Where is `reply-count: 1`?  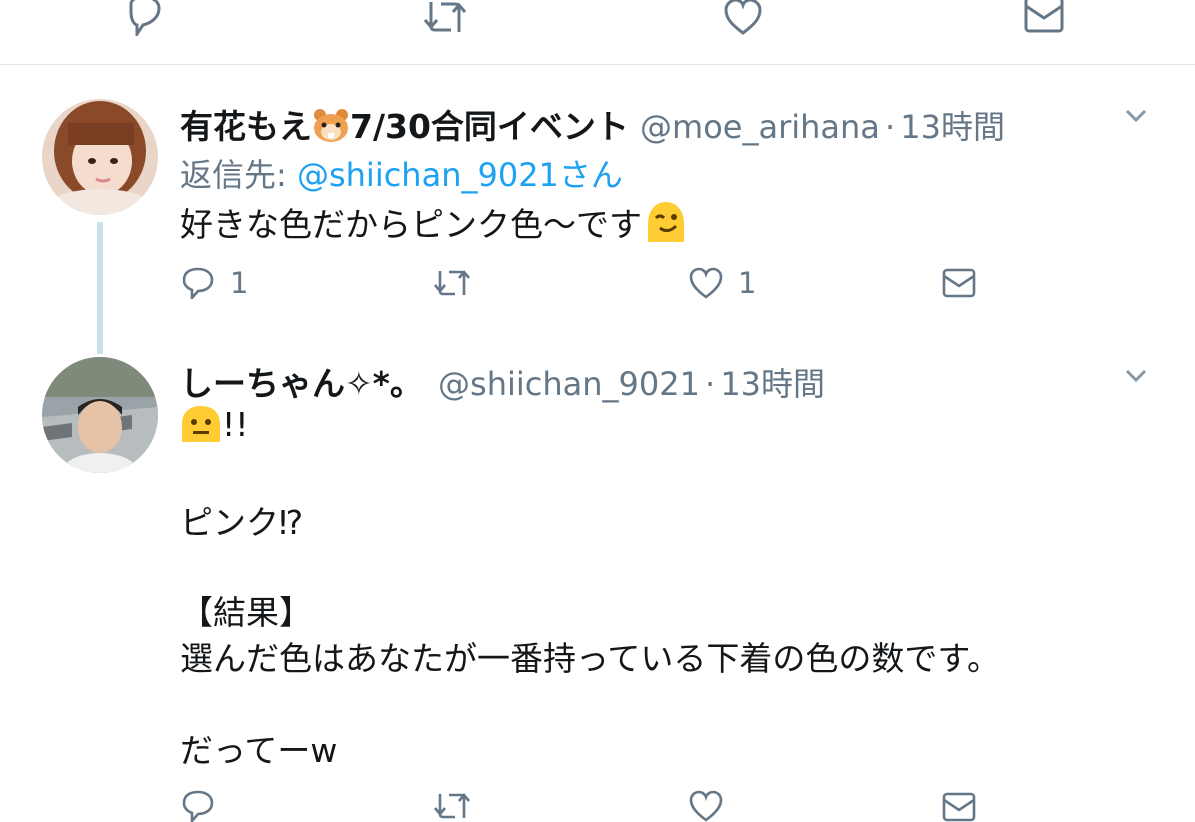
reply-count: 1 is located at coordinates (239, 283).